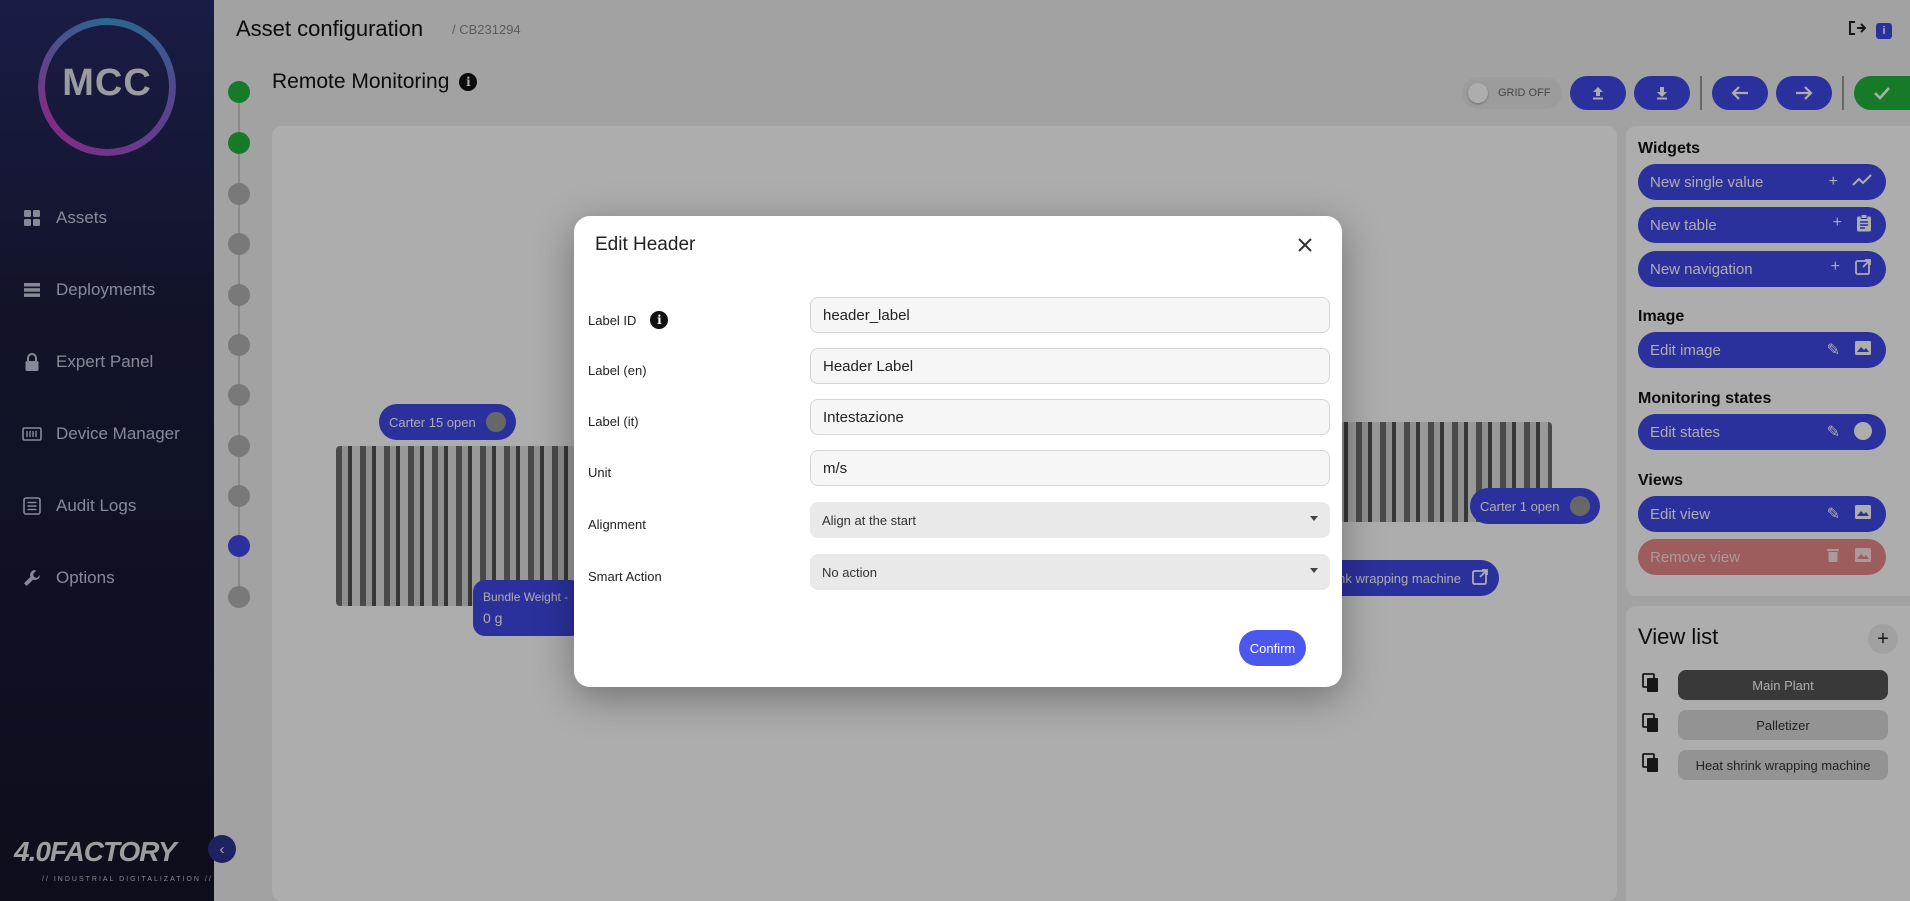 The image size is (1910, 901). I want to click on label-id-label: Label ID i, so click(628, 320).